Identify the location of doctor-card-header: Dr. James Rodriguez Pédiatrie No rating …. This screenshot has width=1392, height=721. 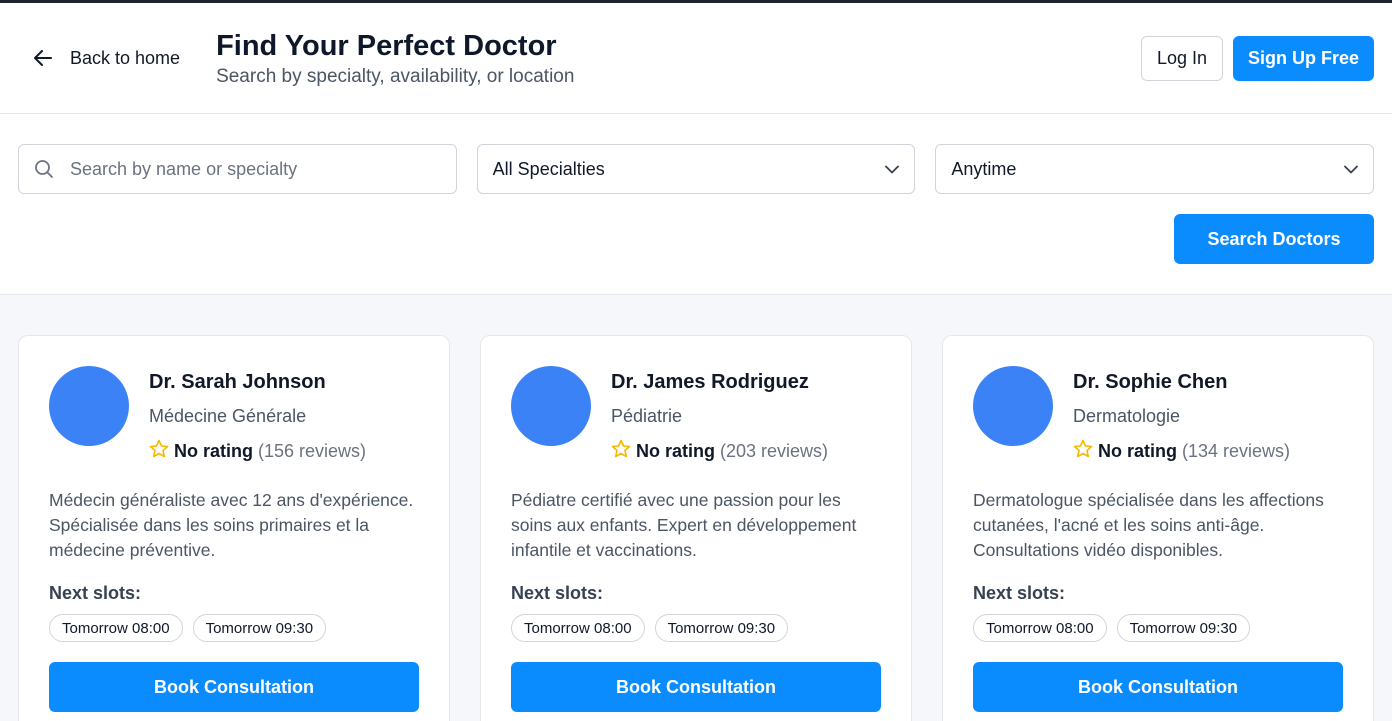
(696, 414).